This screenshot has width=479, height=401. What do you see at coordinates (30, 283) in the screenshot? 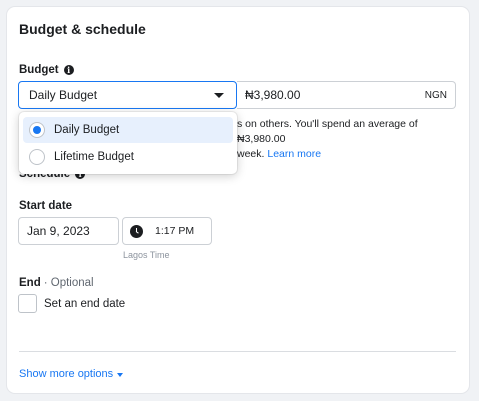
I see `end-label-text: End` at bounding box center [30, 283].